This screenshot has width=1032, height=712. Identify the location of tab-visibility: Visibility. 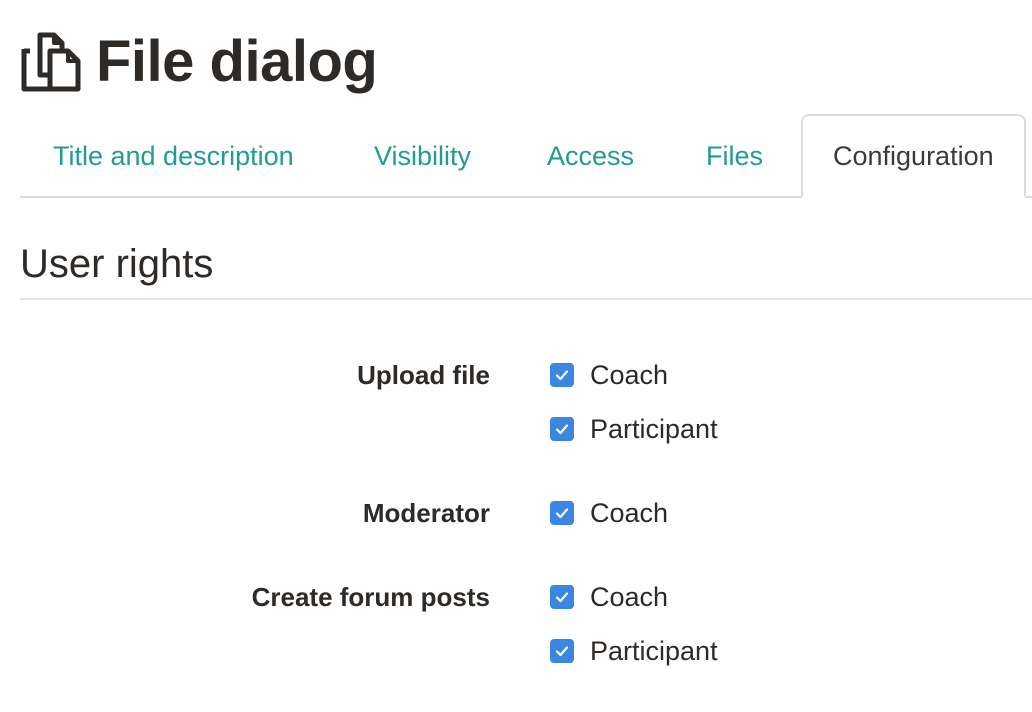
(422, 156).